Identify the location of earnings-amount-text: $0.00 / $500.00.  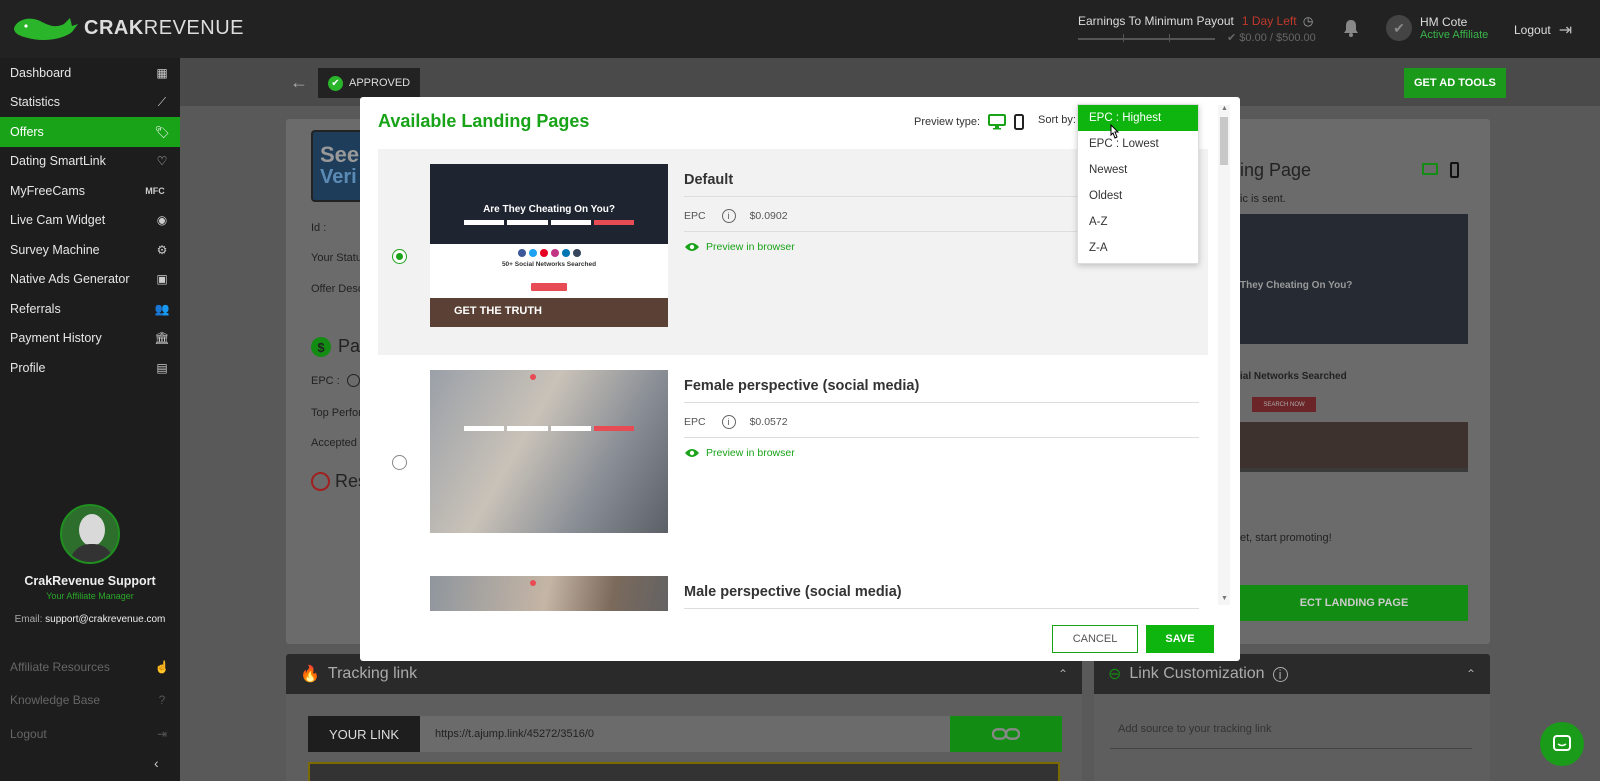
(1277, 38).